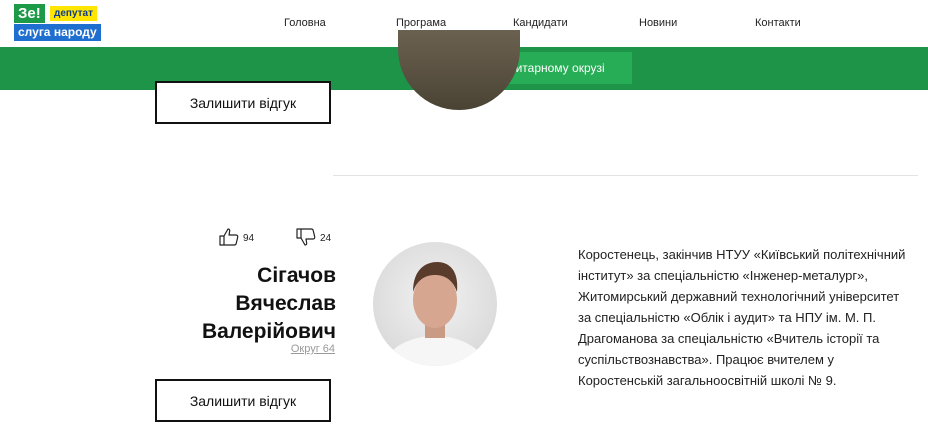 The height and width of the screenshot is (443, 928). I want to click on dislike-button: 24, so click(313, 238).